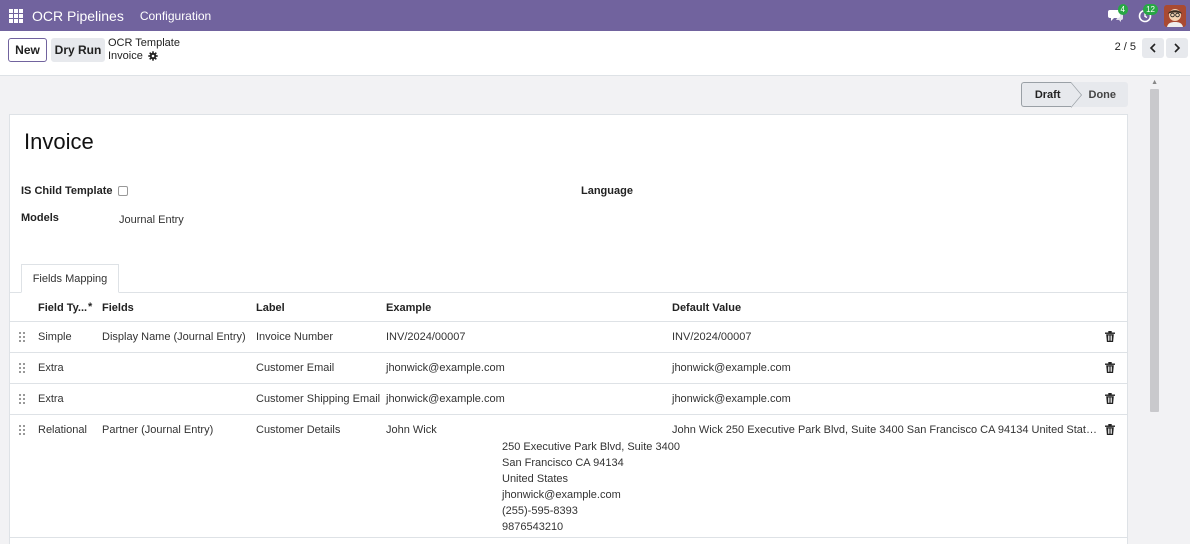 This screenshot has width=1190, height=544. I want to click on cell-label: Customer Email, so click(295, 368).